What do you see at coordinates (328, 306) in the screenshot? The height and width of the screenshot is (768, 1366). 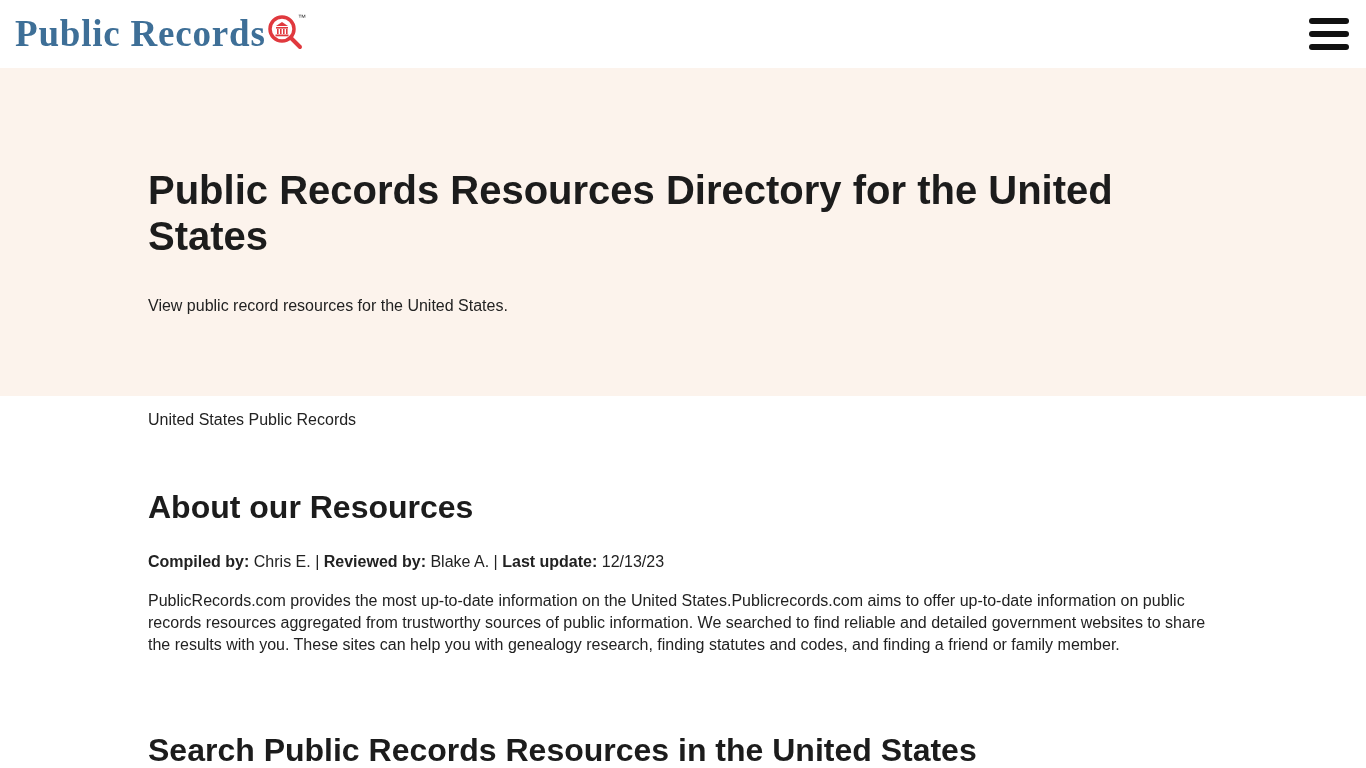 I see `page-subtitle: View public record resources for the United States.` at bounding box center [328, 306].